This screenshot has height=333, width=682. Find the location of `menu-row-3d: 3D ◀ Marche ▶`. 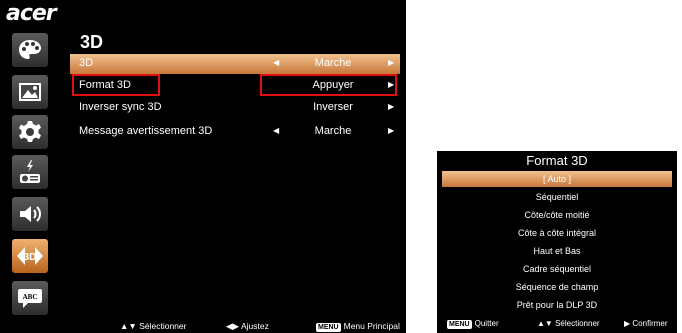

menu-row-3d: 3D ◀ Marche ▶ is located at coordinates (235, 64).